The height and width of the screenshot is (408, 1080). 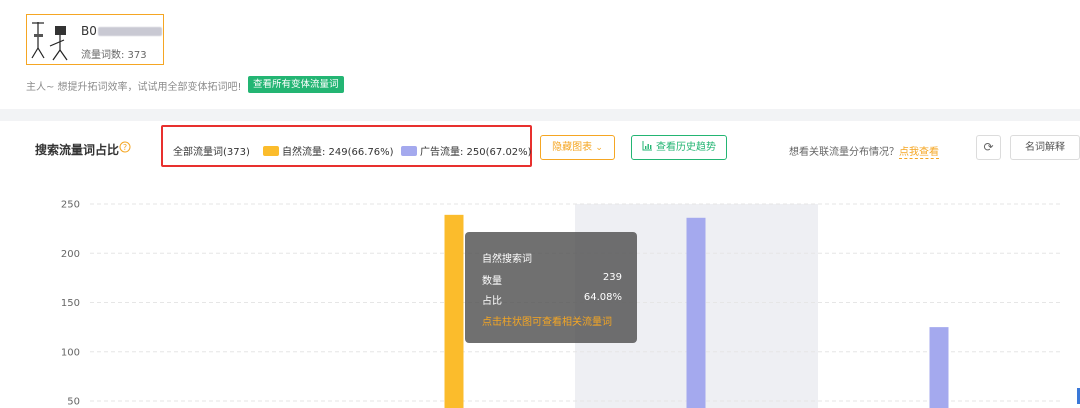 I want to click on history-trend-label: 查看历史趋势, so click(x=686, y=147).